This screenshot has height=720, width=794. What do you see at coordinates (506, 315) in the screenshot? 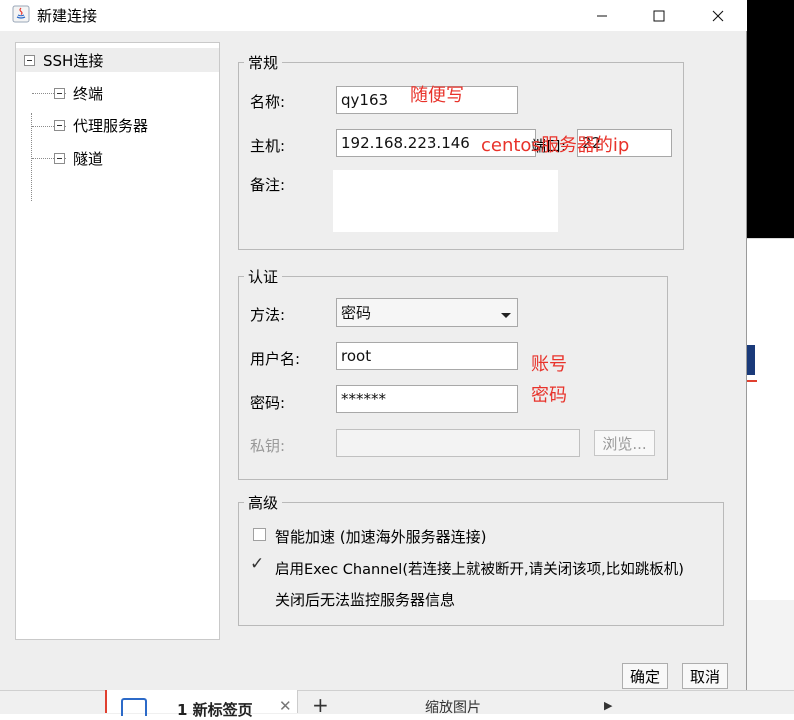
I see `chevron-down-icon` at bounding box center [506, 315].